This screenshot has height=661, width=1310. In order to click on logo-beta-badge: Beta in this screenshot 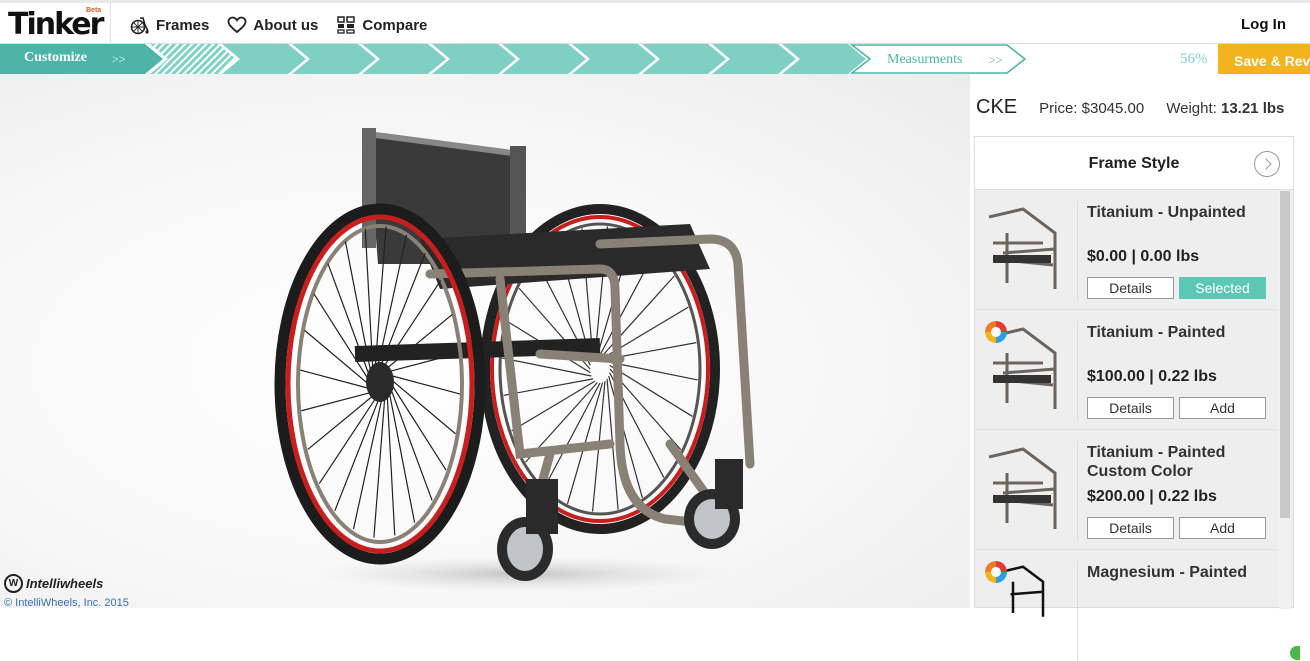, I will do `click(94, 10)`.